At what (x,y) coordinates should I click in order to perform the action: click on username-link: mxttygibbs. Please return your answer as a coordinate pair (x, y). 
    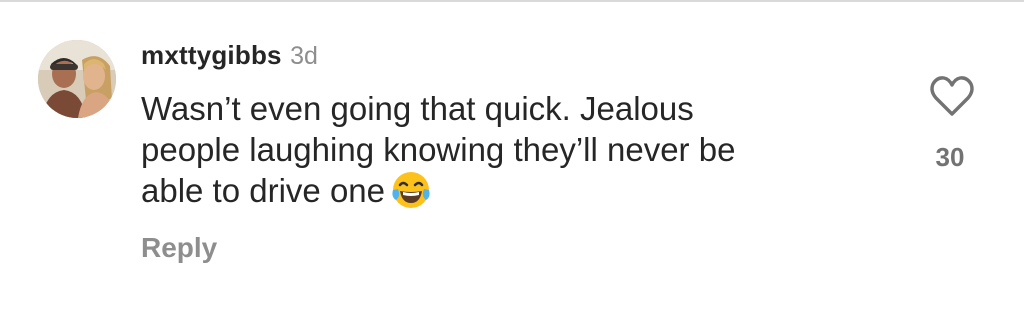
    Looking at the image, I should click on (211, 55).